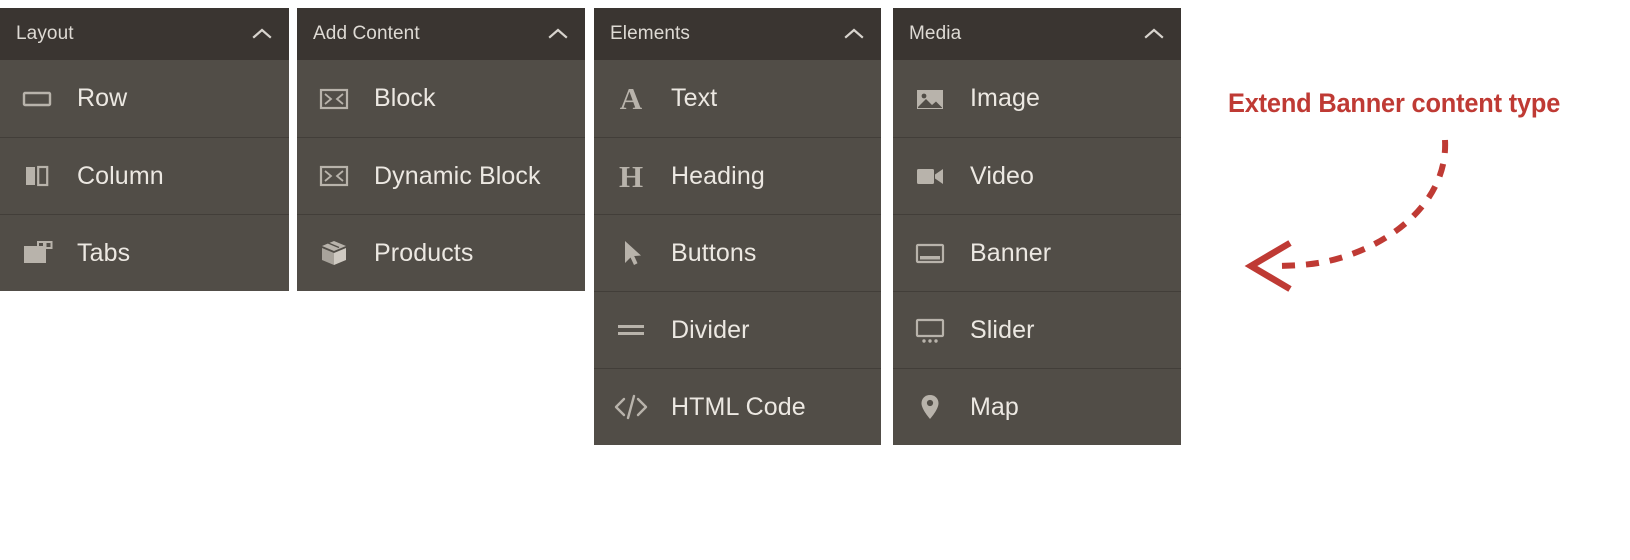 The image size is (1630, 560). I want to click on banner-icon, so click(930, 253).